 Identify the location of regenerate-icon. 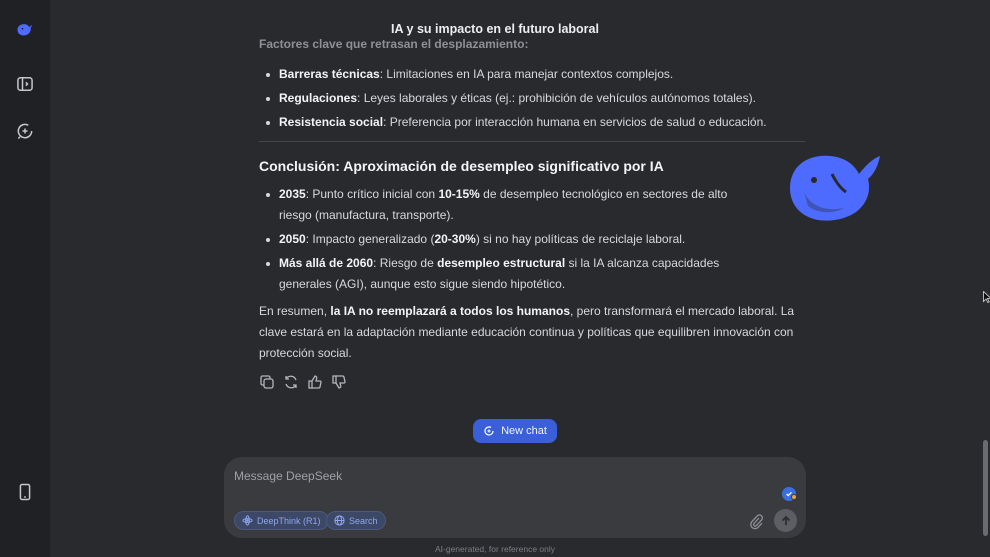
(291, 382).